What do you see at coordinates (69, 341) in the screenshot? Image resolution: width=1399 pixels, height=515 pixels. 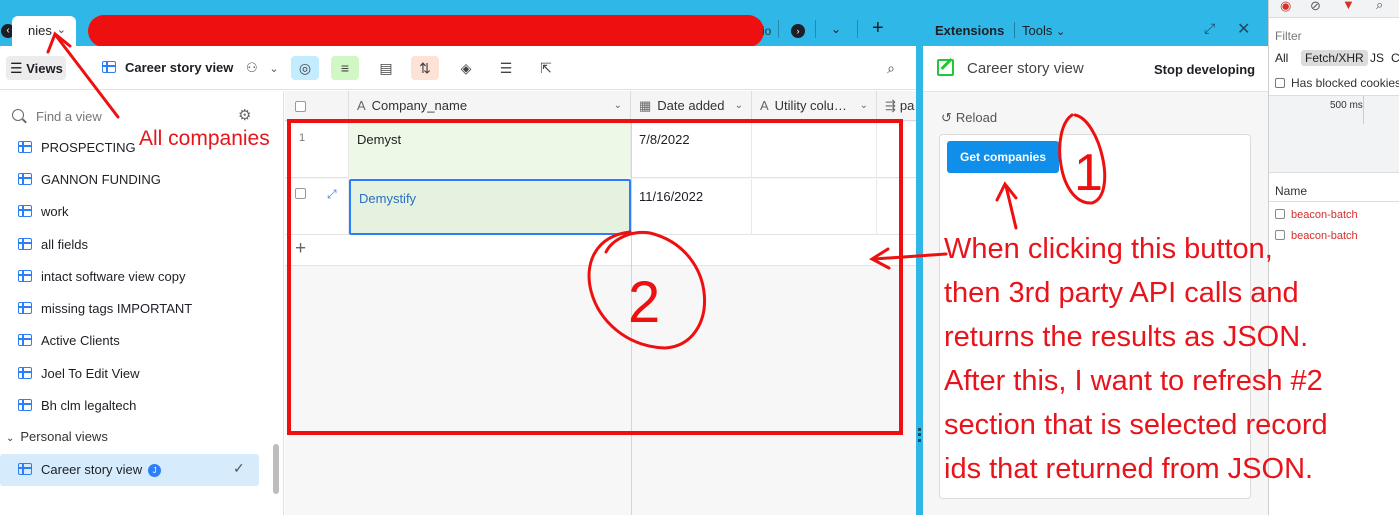 I see `sidebar-item-view: Active Clients` at bounding box center [69, 341].